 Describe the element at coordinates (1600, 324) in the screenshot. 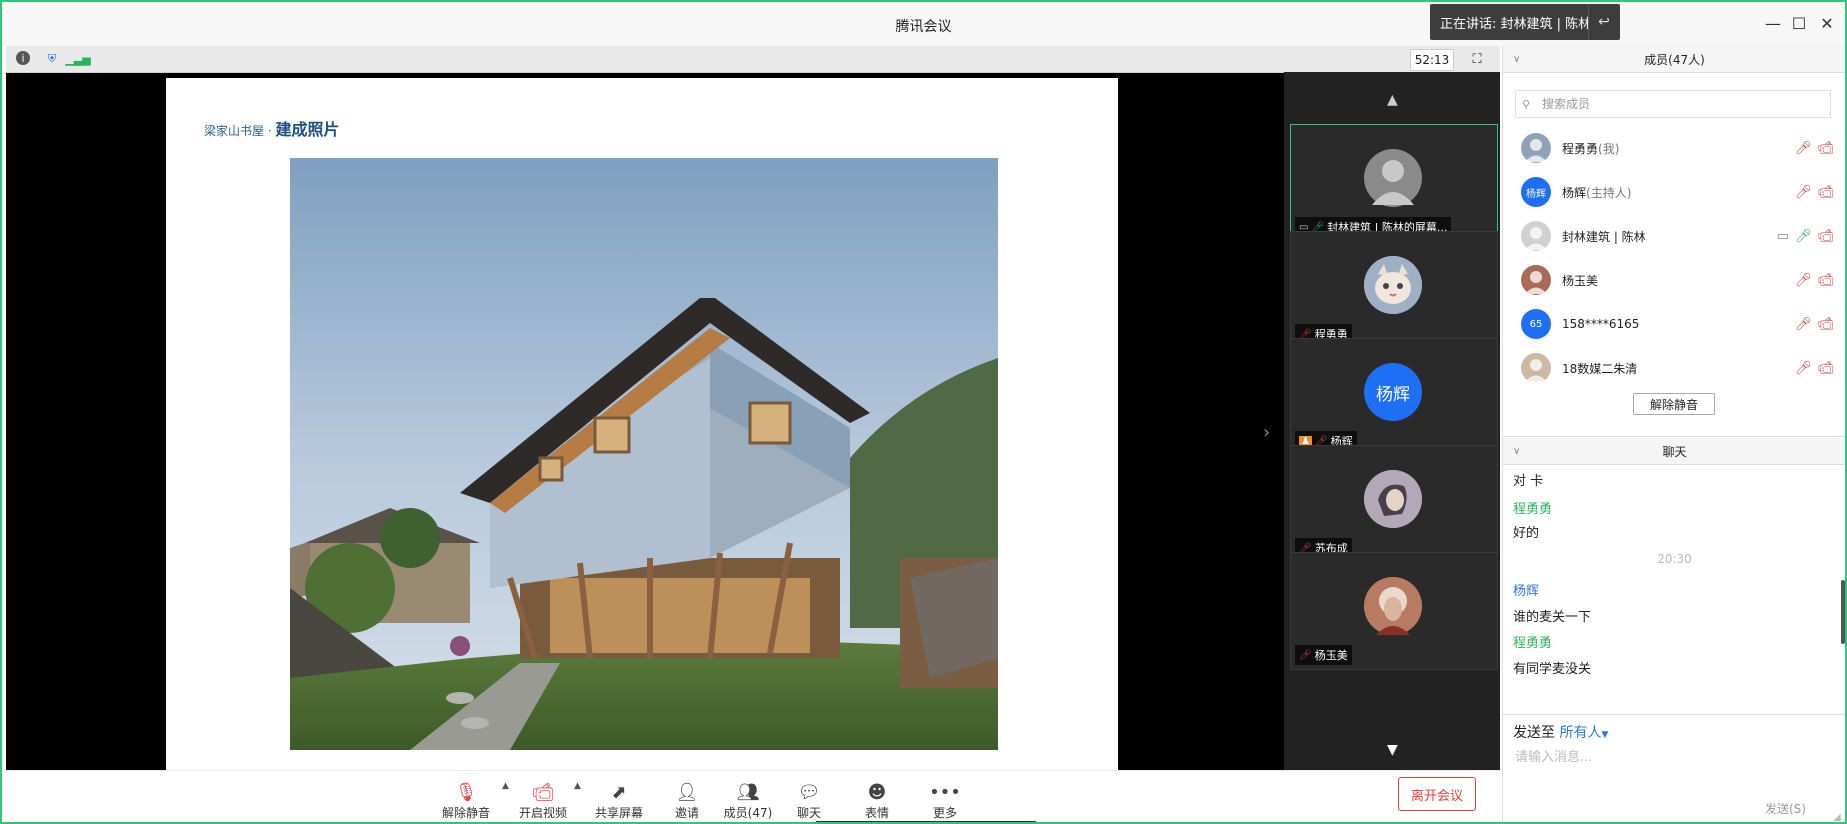

I see `member-name: 158****6165` at that location.